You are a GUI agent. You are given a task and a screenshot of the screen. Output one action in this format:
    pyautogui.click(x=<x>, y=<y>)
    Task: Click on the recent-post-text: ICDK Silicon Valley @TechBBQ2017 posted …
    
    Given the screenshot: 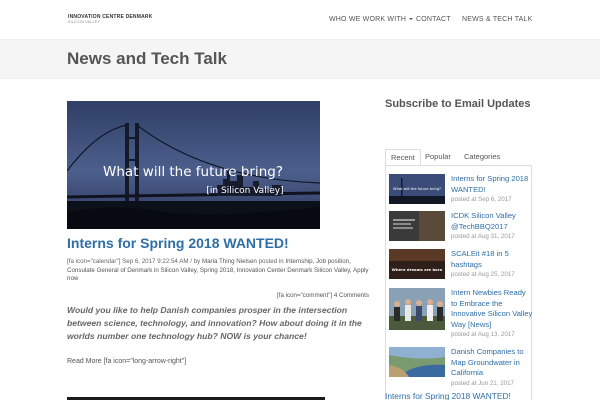 What is the action you would take?
    pyautogui.click(x=492, y=226)
    